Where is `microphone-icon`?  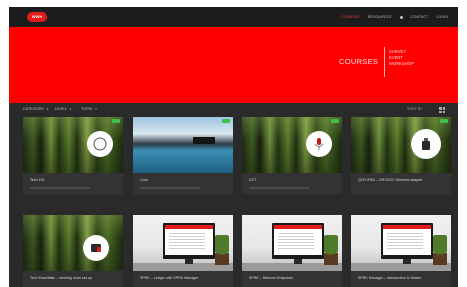
microphone-icon is located at coordinates (319, 144).